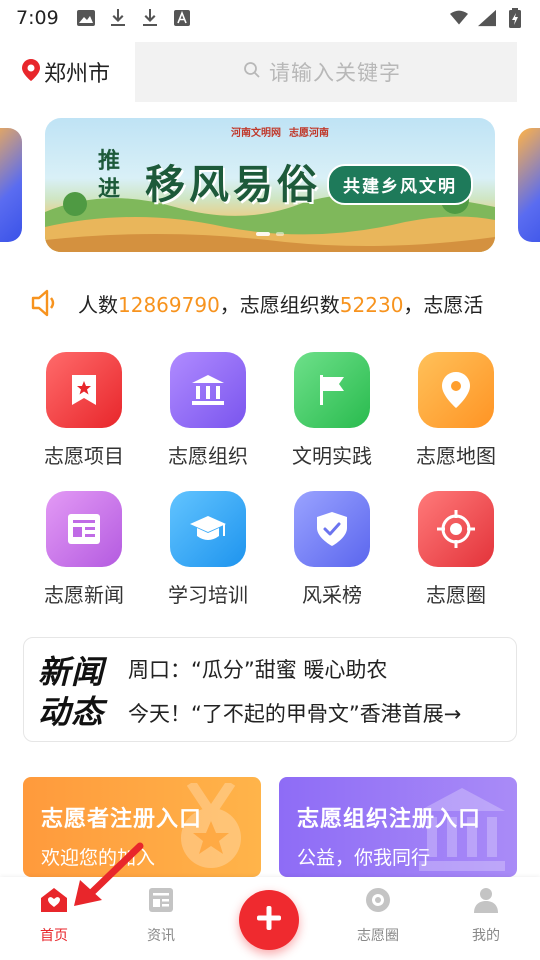 The width and height of the screenshot is (540, 960). I want to click on banner-slide: 河南文明网 志愿河南 推进 移风易俗 共建乡风文明, so click(270, 185).